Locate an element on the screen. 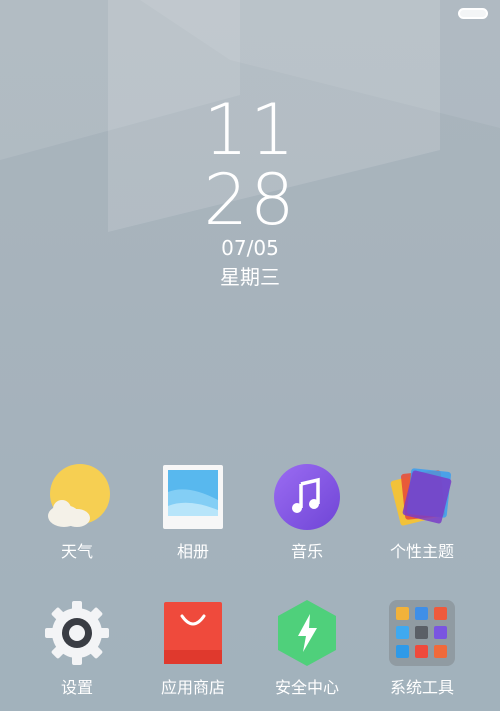 The width and height of the screenshot is (500, 711). app-themes-label: 个性主题 is located at coordinates (421, 551).